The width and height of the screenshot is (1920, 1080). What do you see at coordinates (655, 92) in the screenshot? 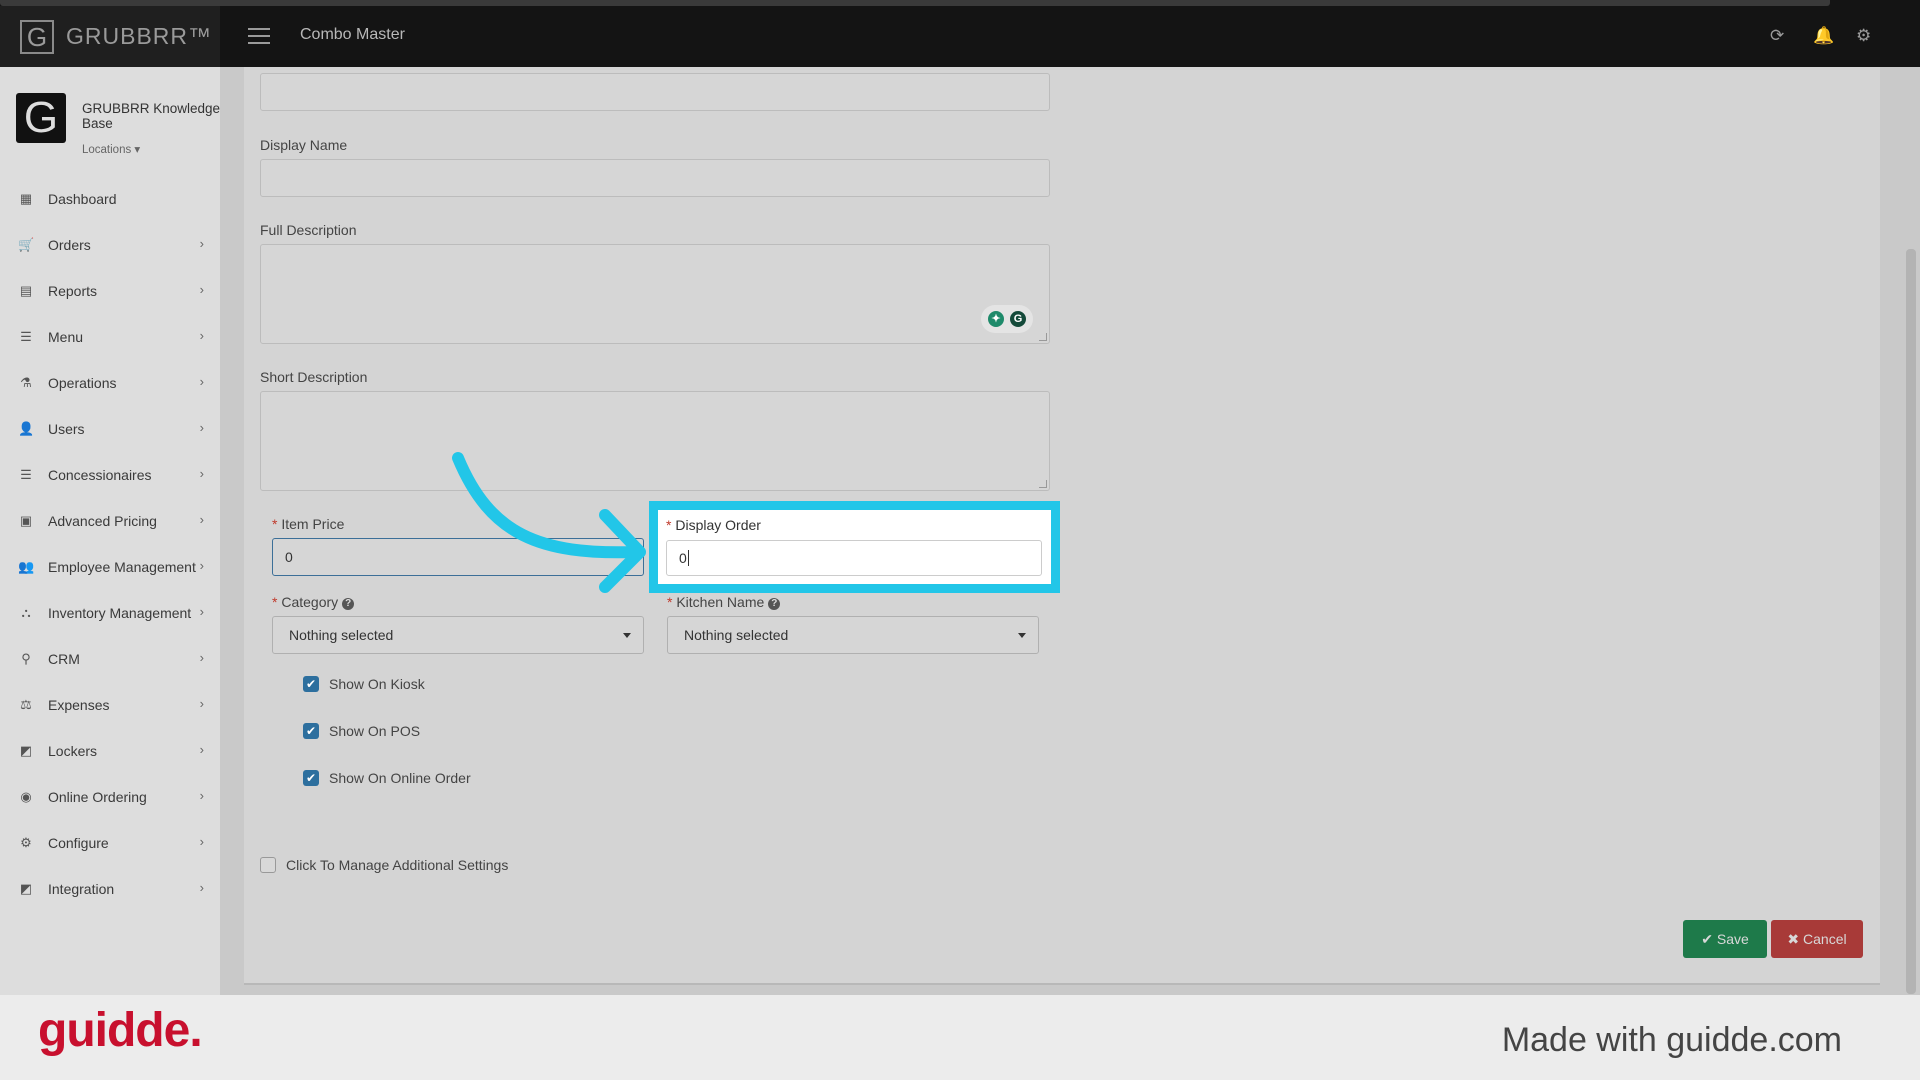
I see `name-field` at bounding box center [655, 92].